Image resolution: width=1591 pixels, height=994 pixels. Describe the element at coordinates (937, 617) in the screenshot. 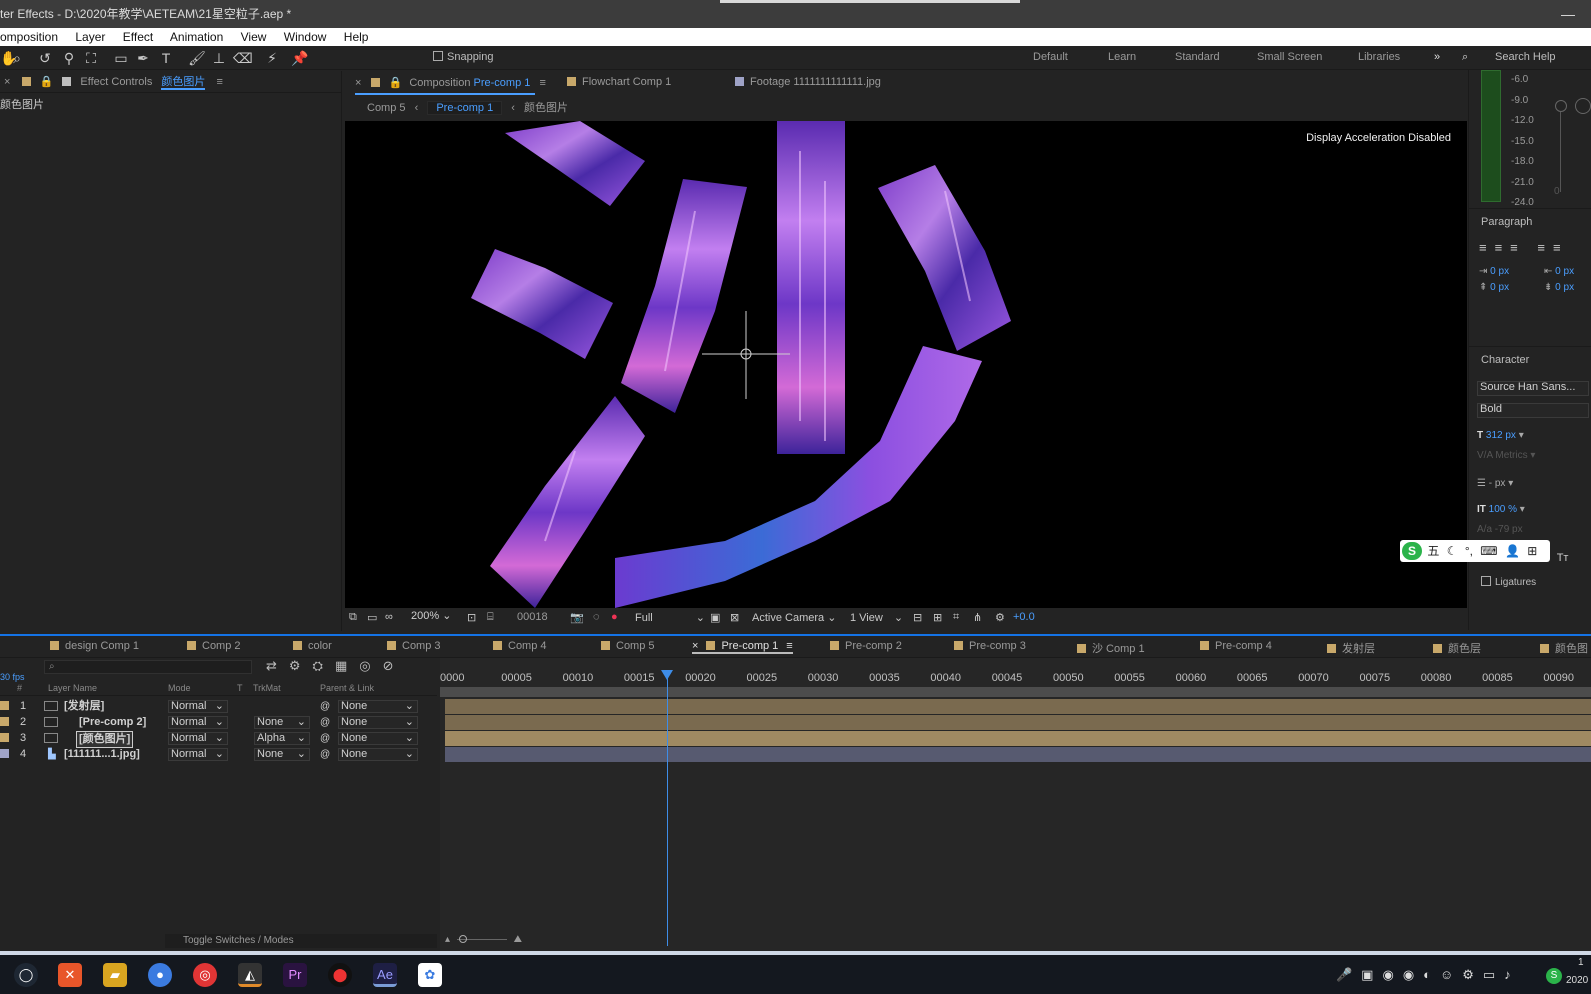

I see `fast-previews-icon: ⊞` at that location.